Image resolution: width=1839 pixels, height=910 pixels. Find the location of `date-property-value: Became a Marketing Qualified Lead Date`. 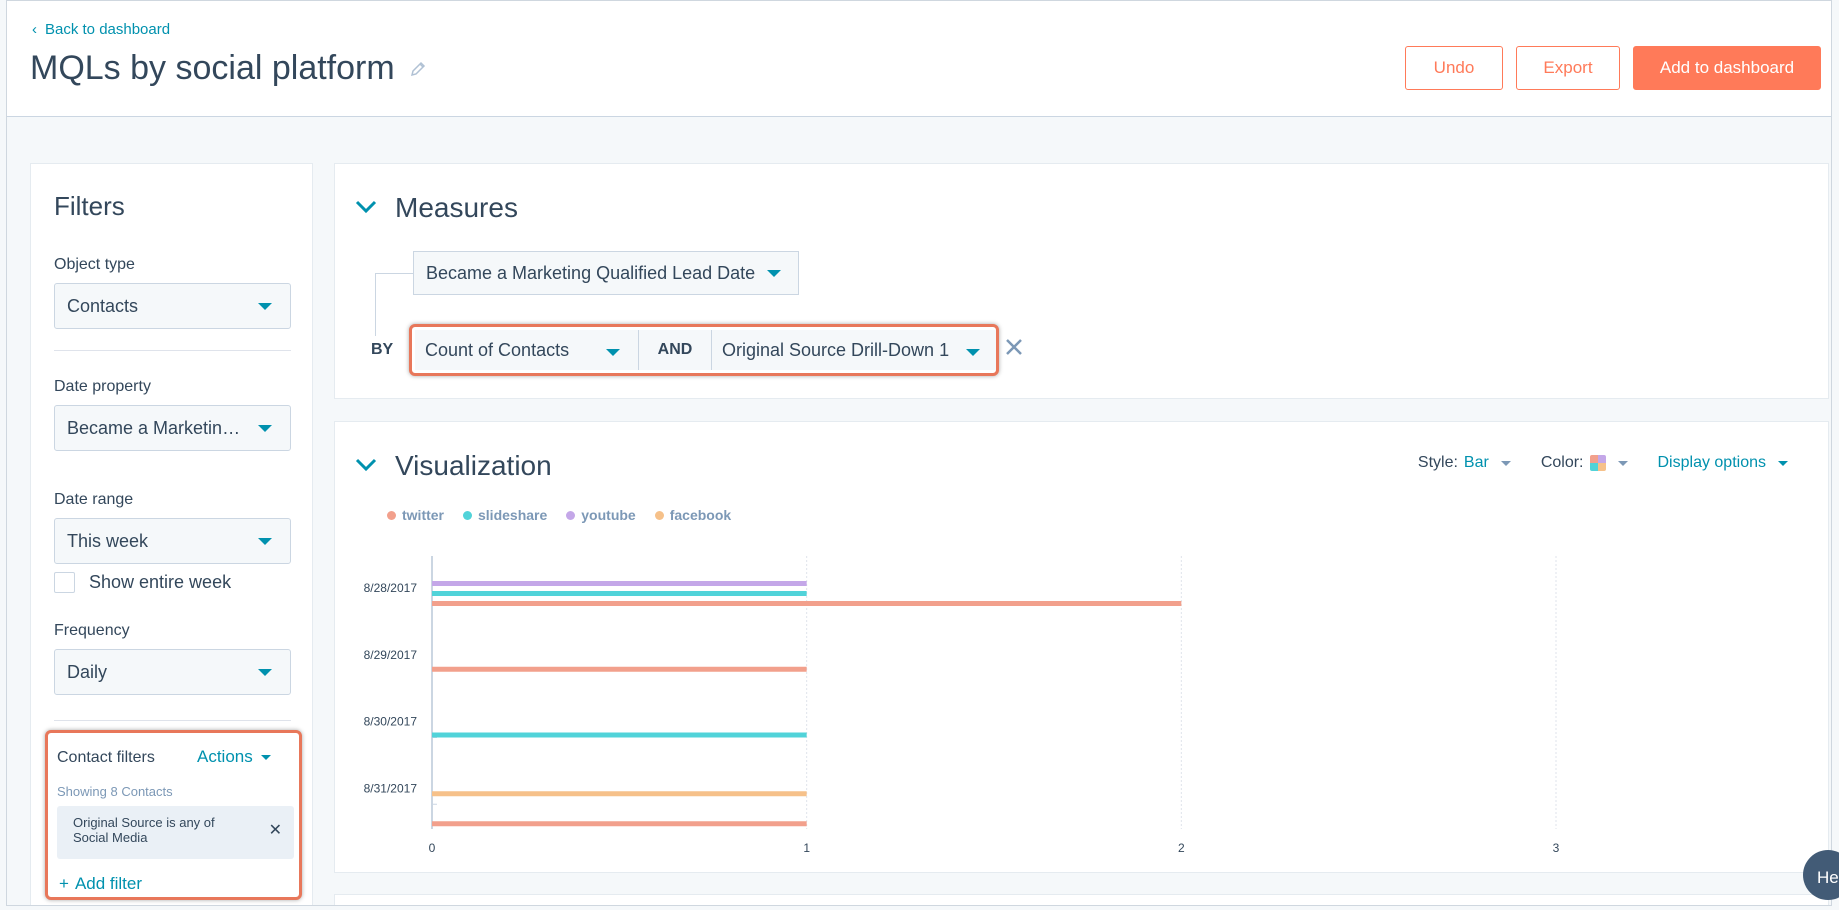

date-property-value: Became a Marketing Qualified Lead Date is located at coordinates (157, 427).